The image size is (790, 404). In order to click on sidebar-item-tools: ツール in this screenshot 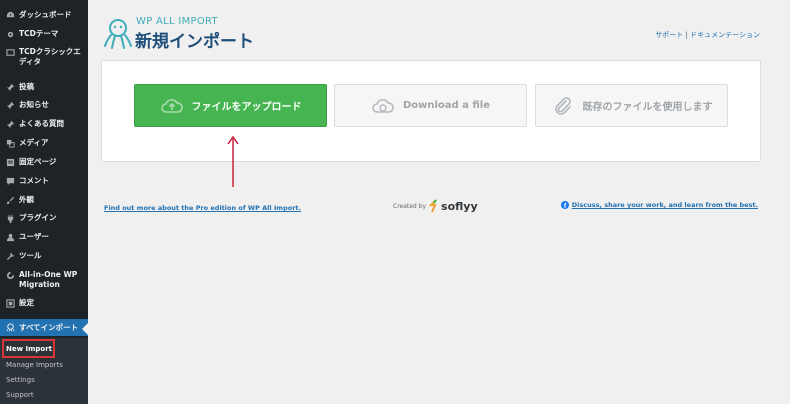, I will do `click(44, 256)`.